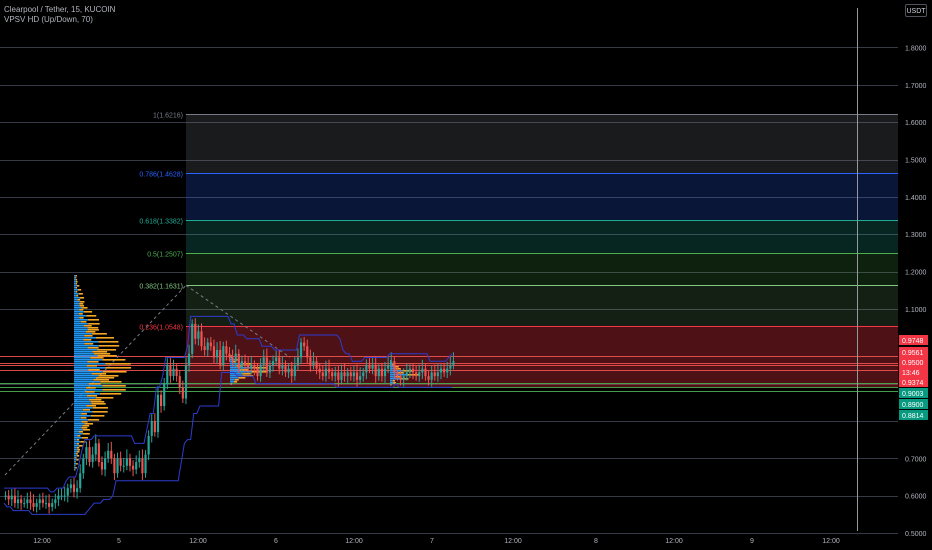 The width and height of the screenshot is (932, 550). I want to click on fib-zone, so click(542, 144).